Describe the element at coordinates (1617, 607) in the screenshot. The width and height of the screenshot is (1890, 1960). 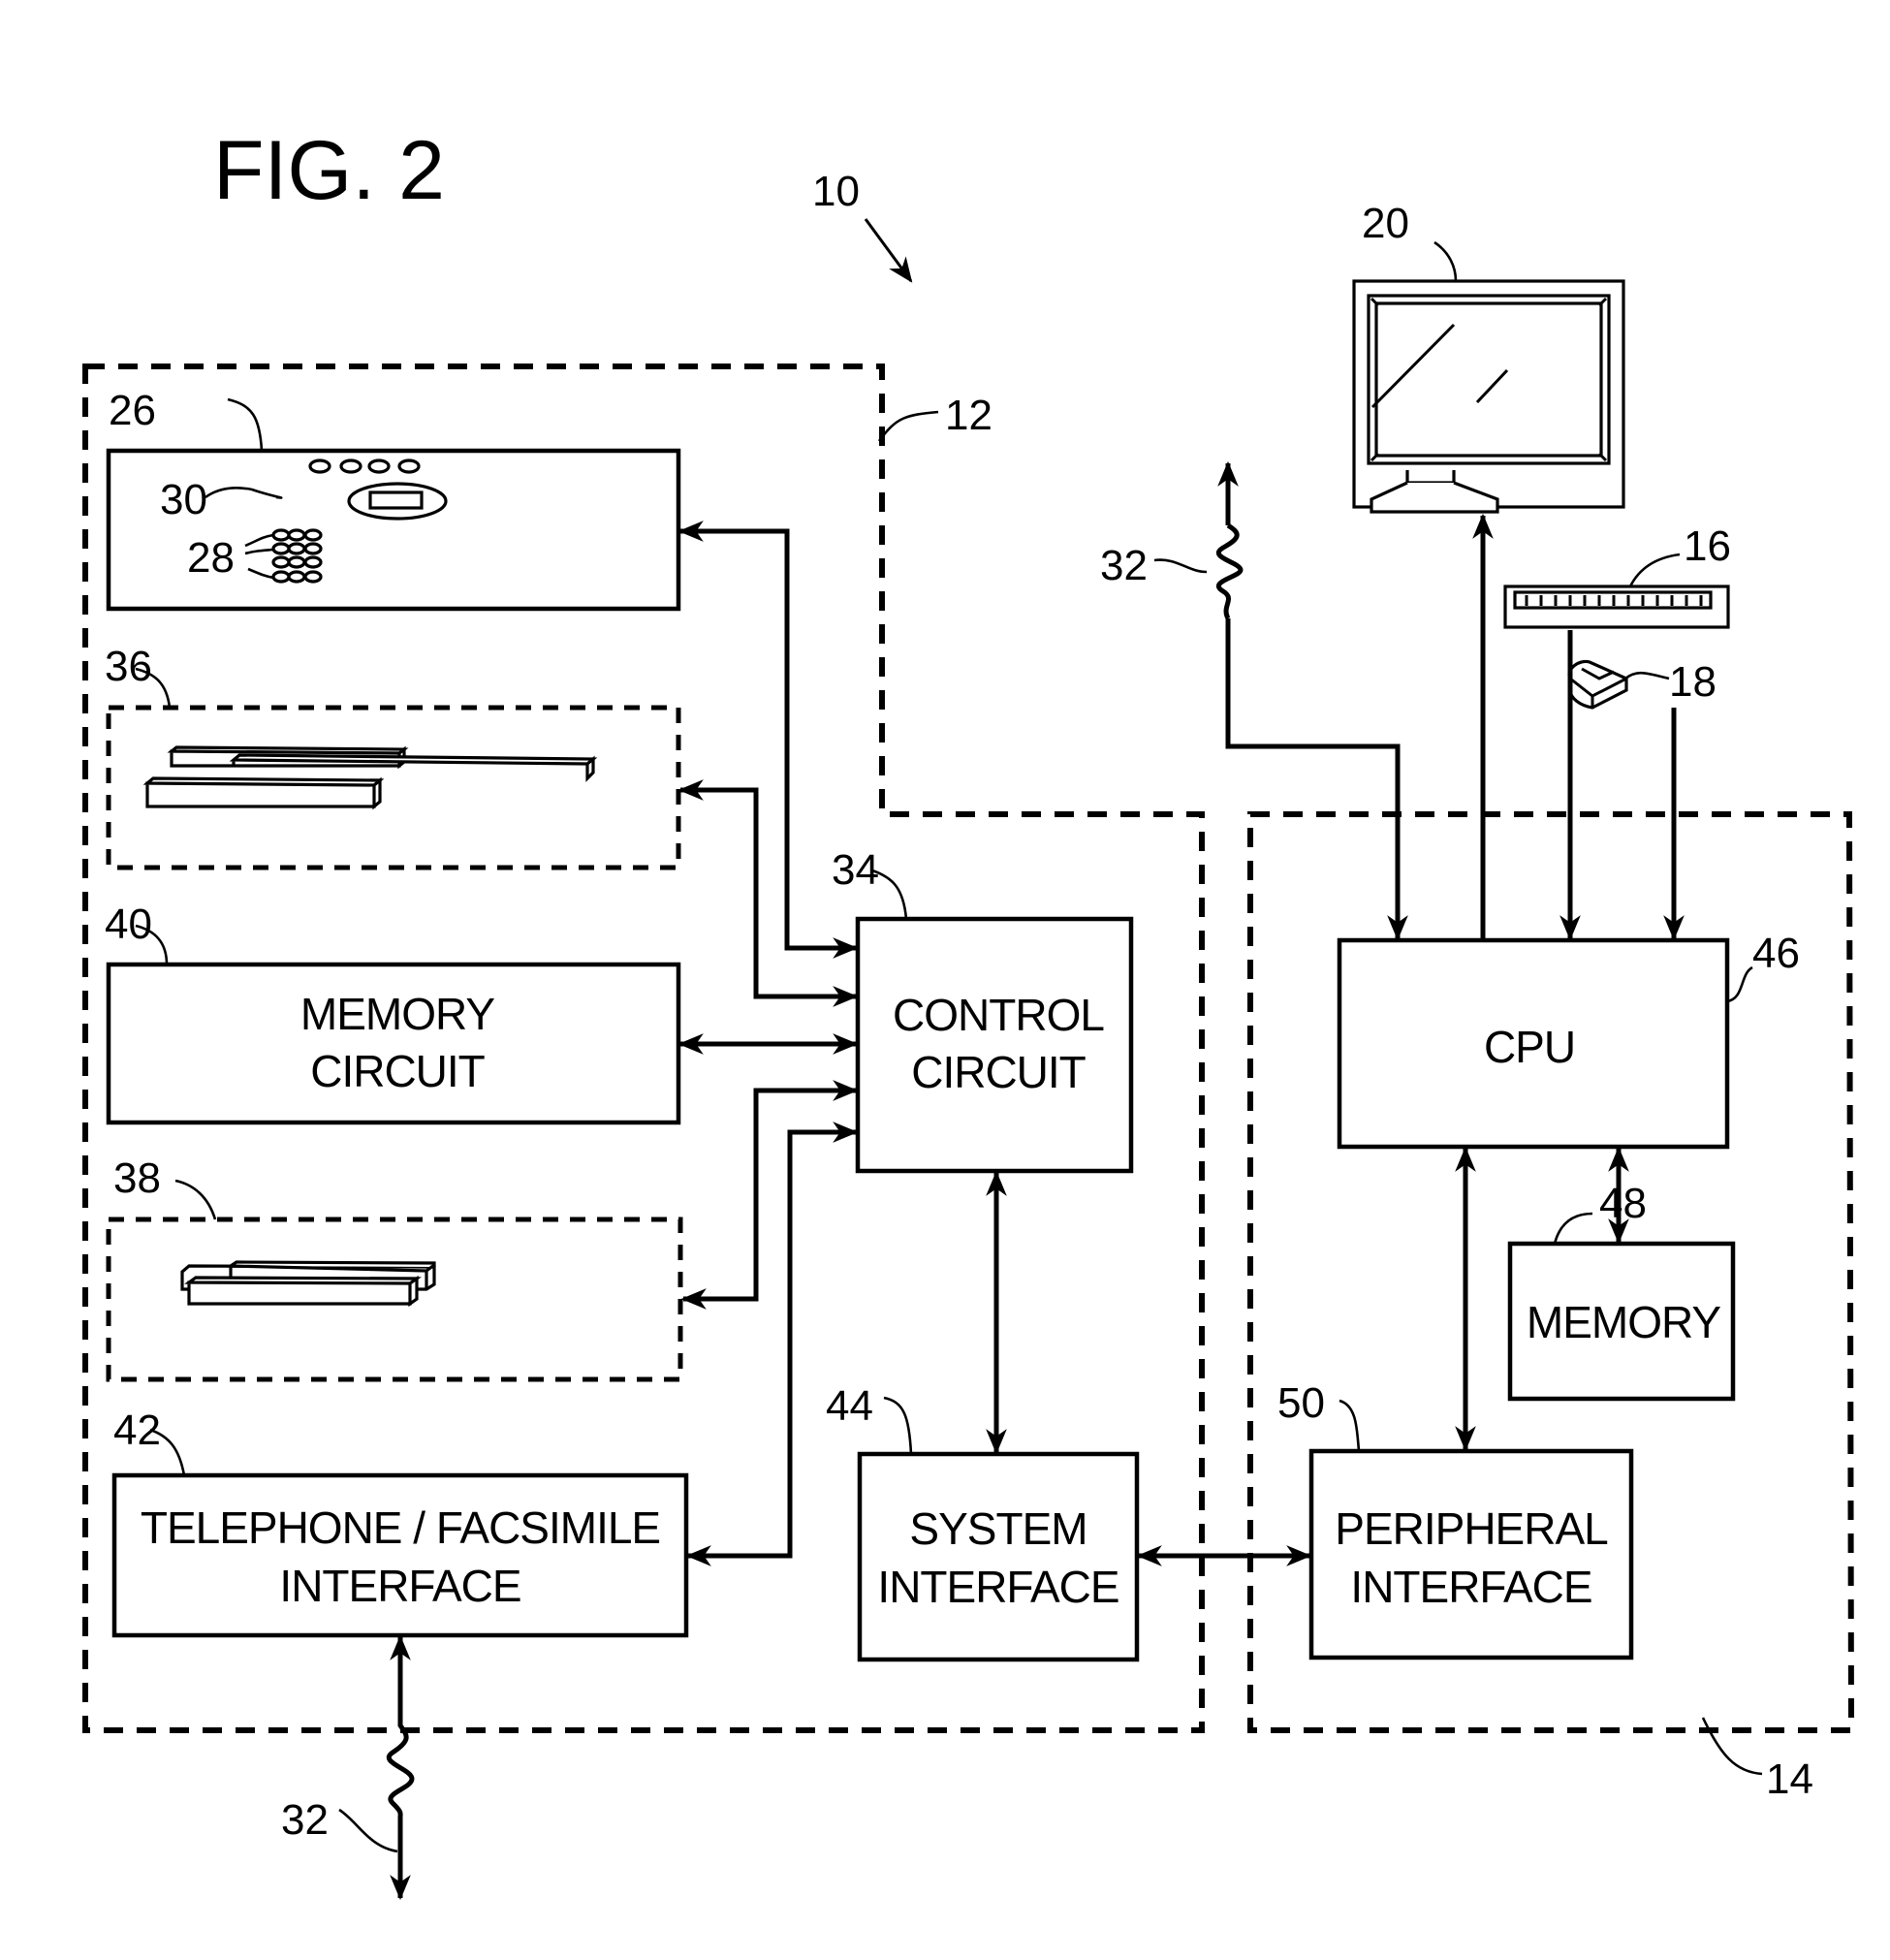
I see `keyboard-icon` at that location.